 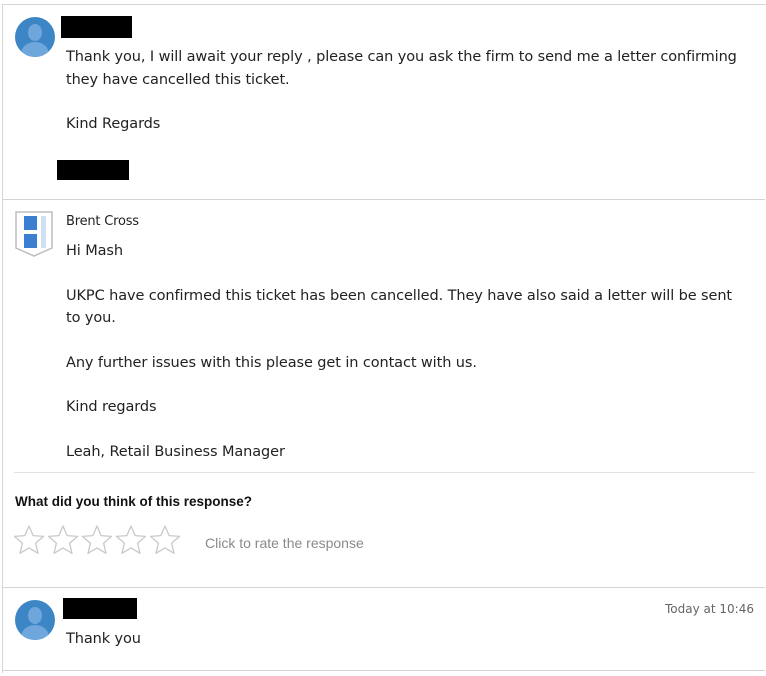 I want to click on sender-name: Brent Cross, so click(x=102, y=221).